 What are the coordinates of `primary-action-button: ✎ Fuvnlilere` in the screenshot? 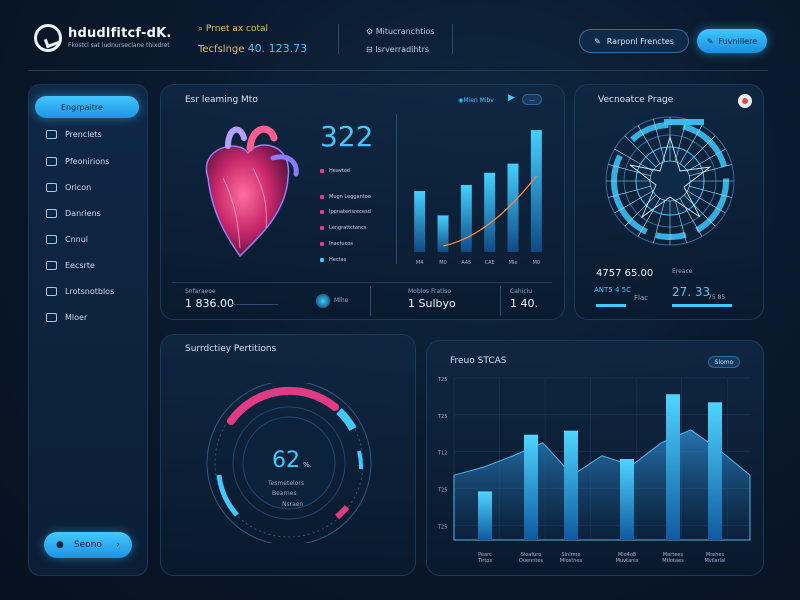 It's located at (732, 41).